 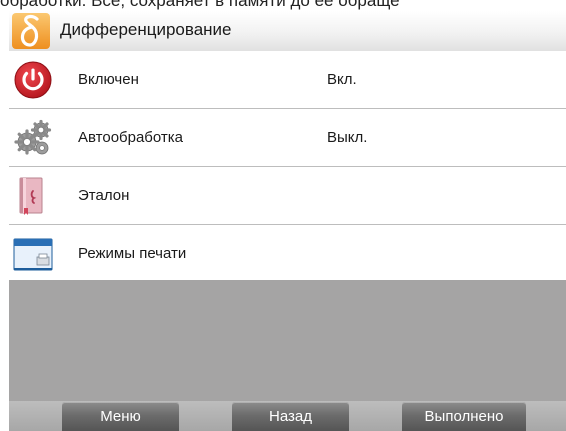 I want to click on menu-item-print-modes: Режимы печати, so click(x=287, y=254).